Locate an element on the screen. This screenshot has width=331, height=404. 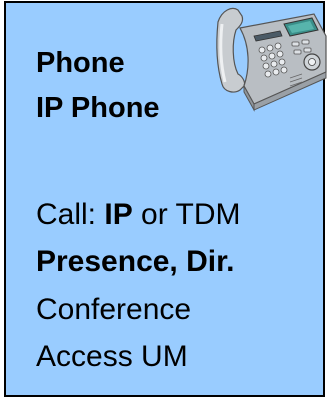
conference-line: Conference is located at coordinates (114, 309).